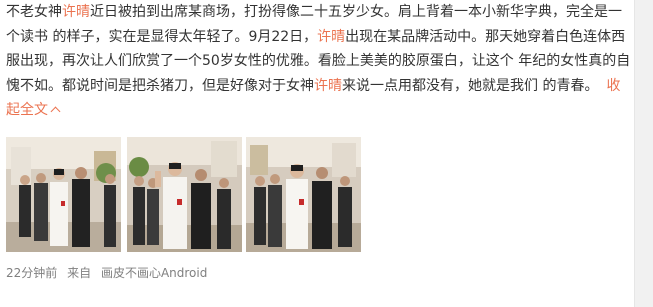  I want to click on text-seg-0: 不老女神, so click(34, 12).